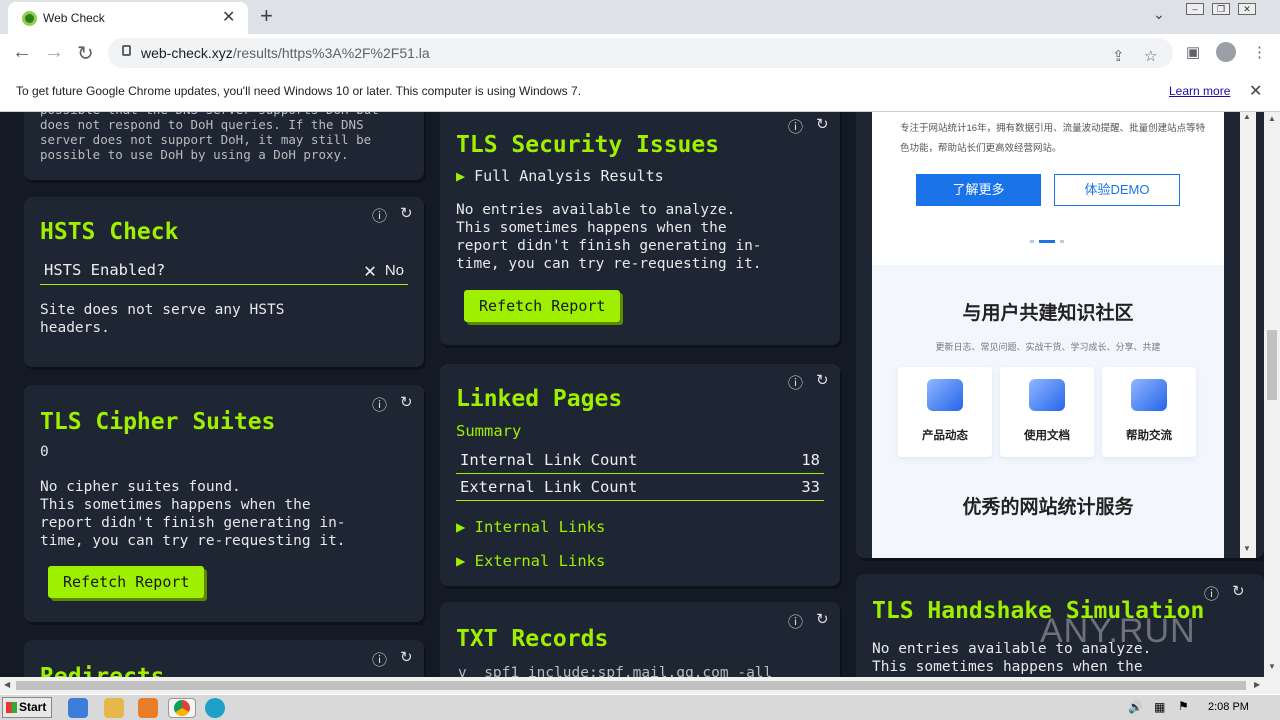  I want to click on close-tab-icon: ✕, so click(228, 17).